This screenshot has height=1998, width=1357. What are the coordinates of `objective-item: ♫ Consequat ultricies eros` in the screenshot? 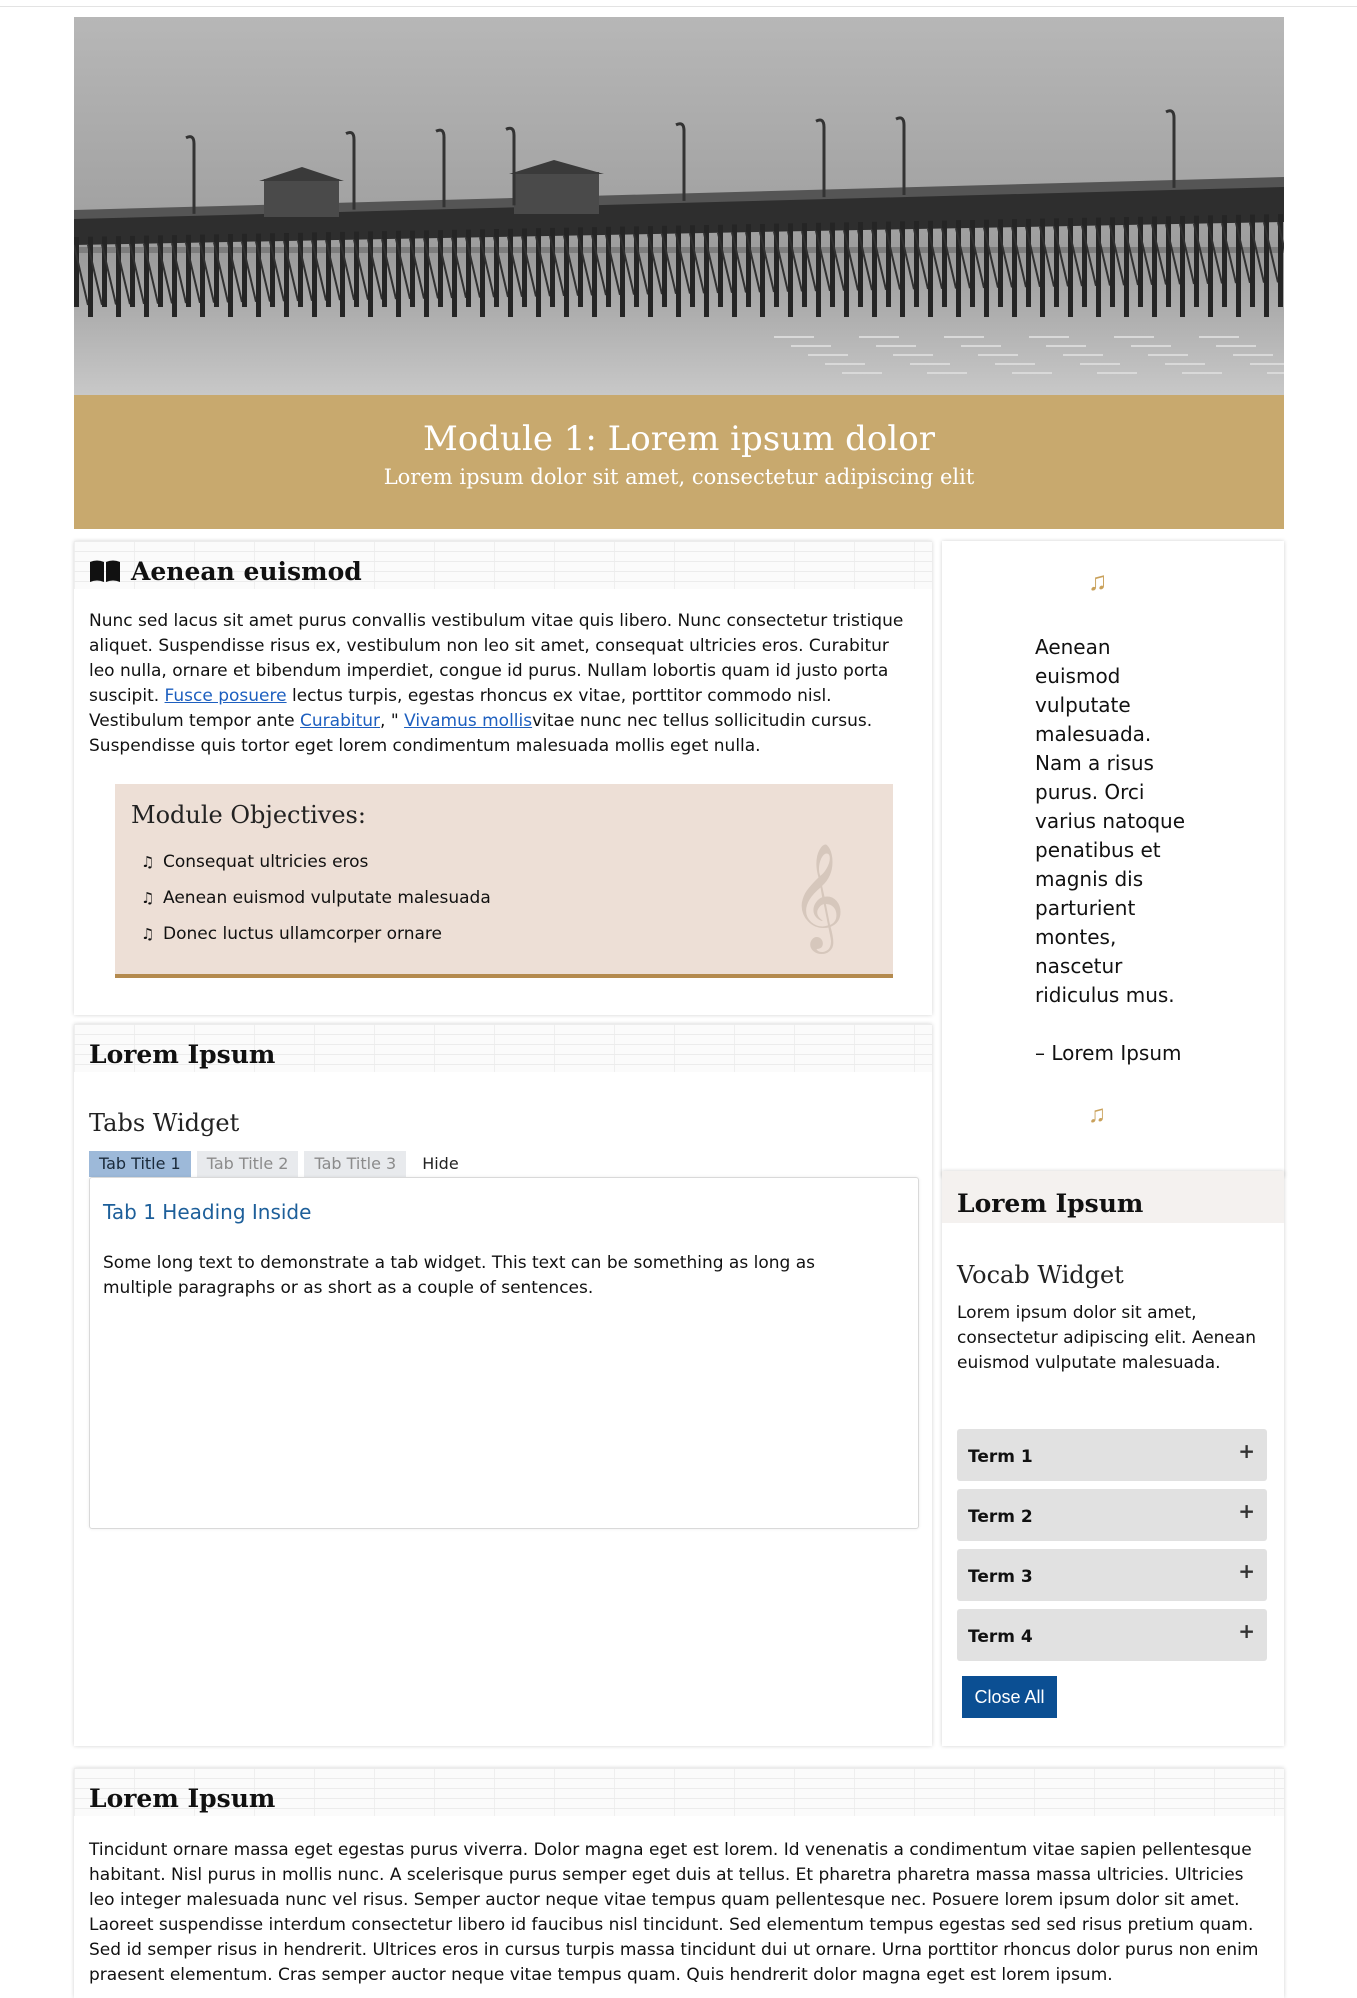 It's located at (316, 868).